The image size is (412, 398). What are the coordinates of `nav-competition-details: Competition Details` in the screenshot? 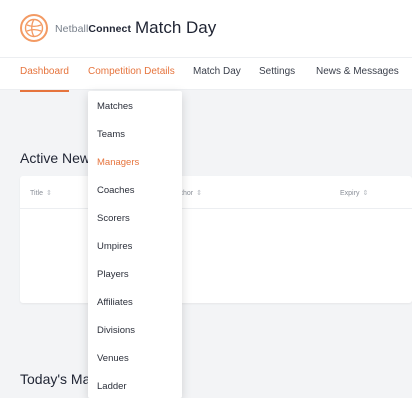 It's located at (131, 71).